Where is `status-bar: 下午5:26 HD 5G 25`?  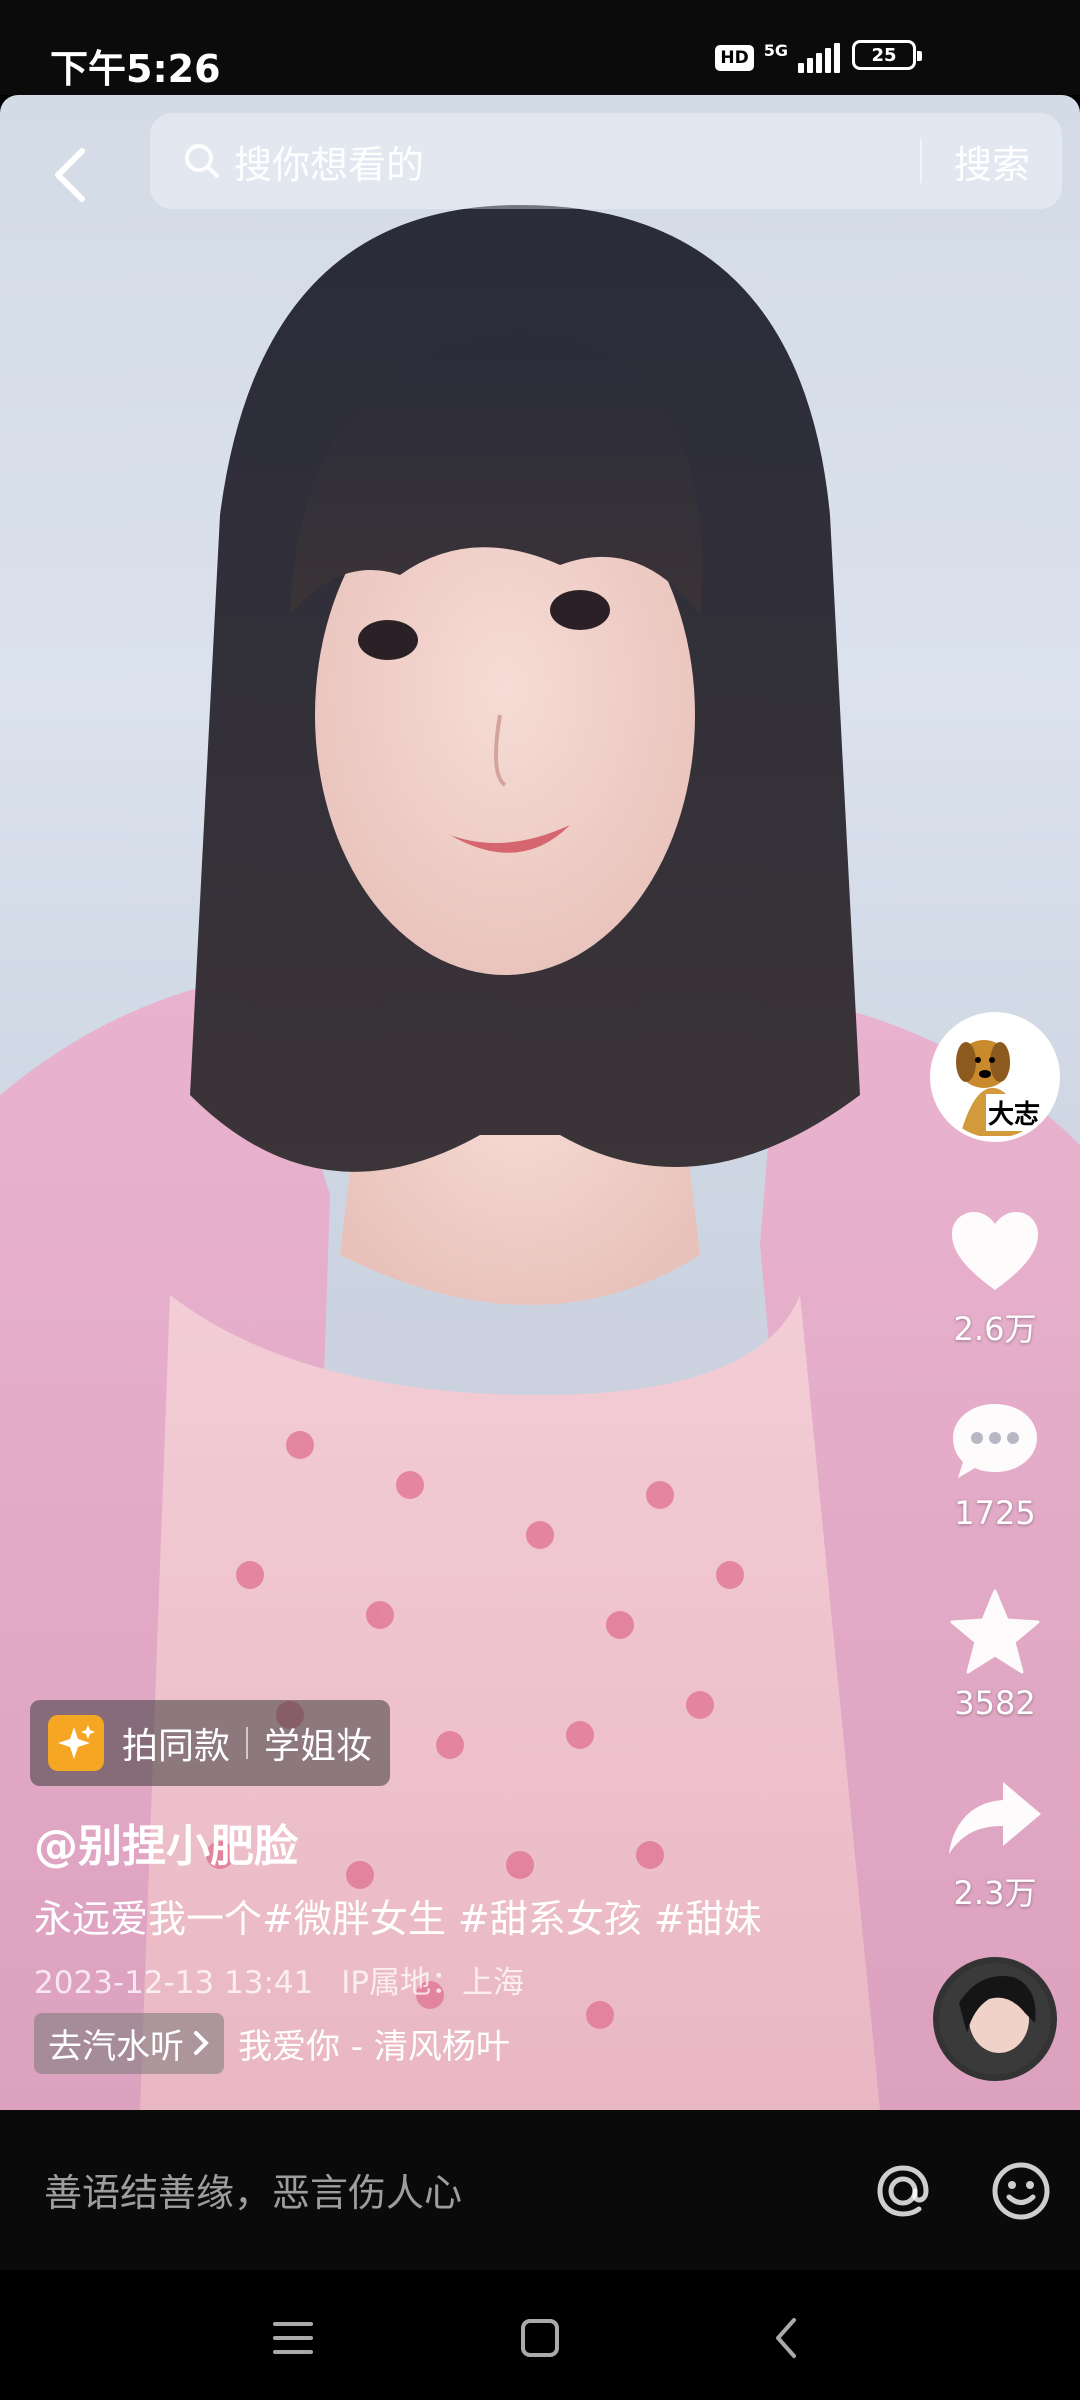 status-bar: 下午5:26 HD 5G 25 is located at coordinates (540, 47).